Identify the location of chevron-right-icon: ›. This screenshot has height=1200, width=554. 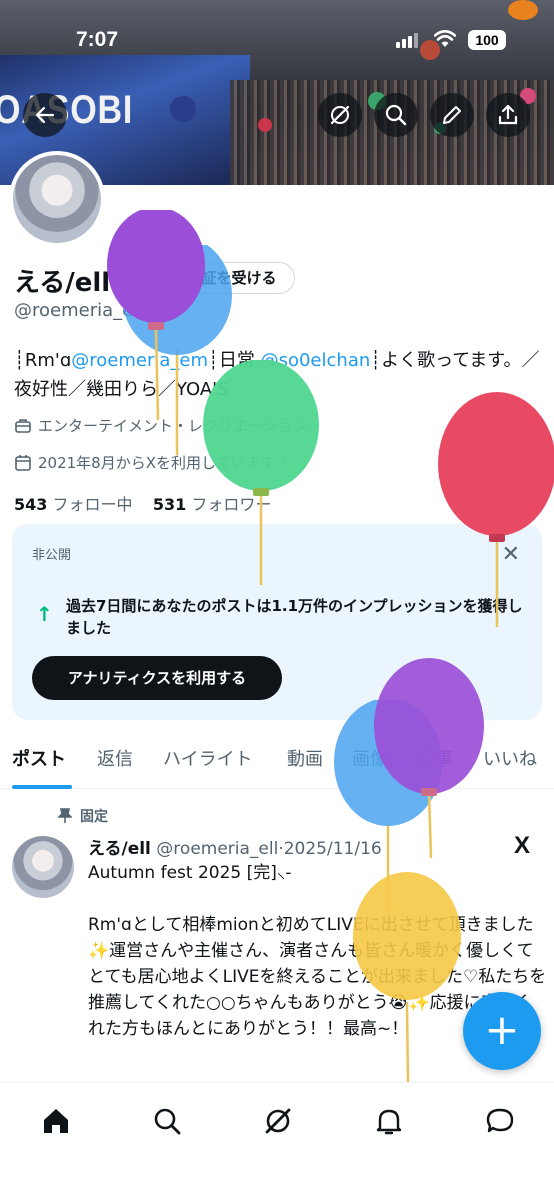
(284, 462).